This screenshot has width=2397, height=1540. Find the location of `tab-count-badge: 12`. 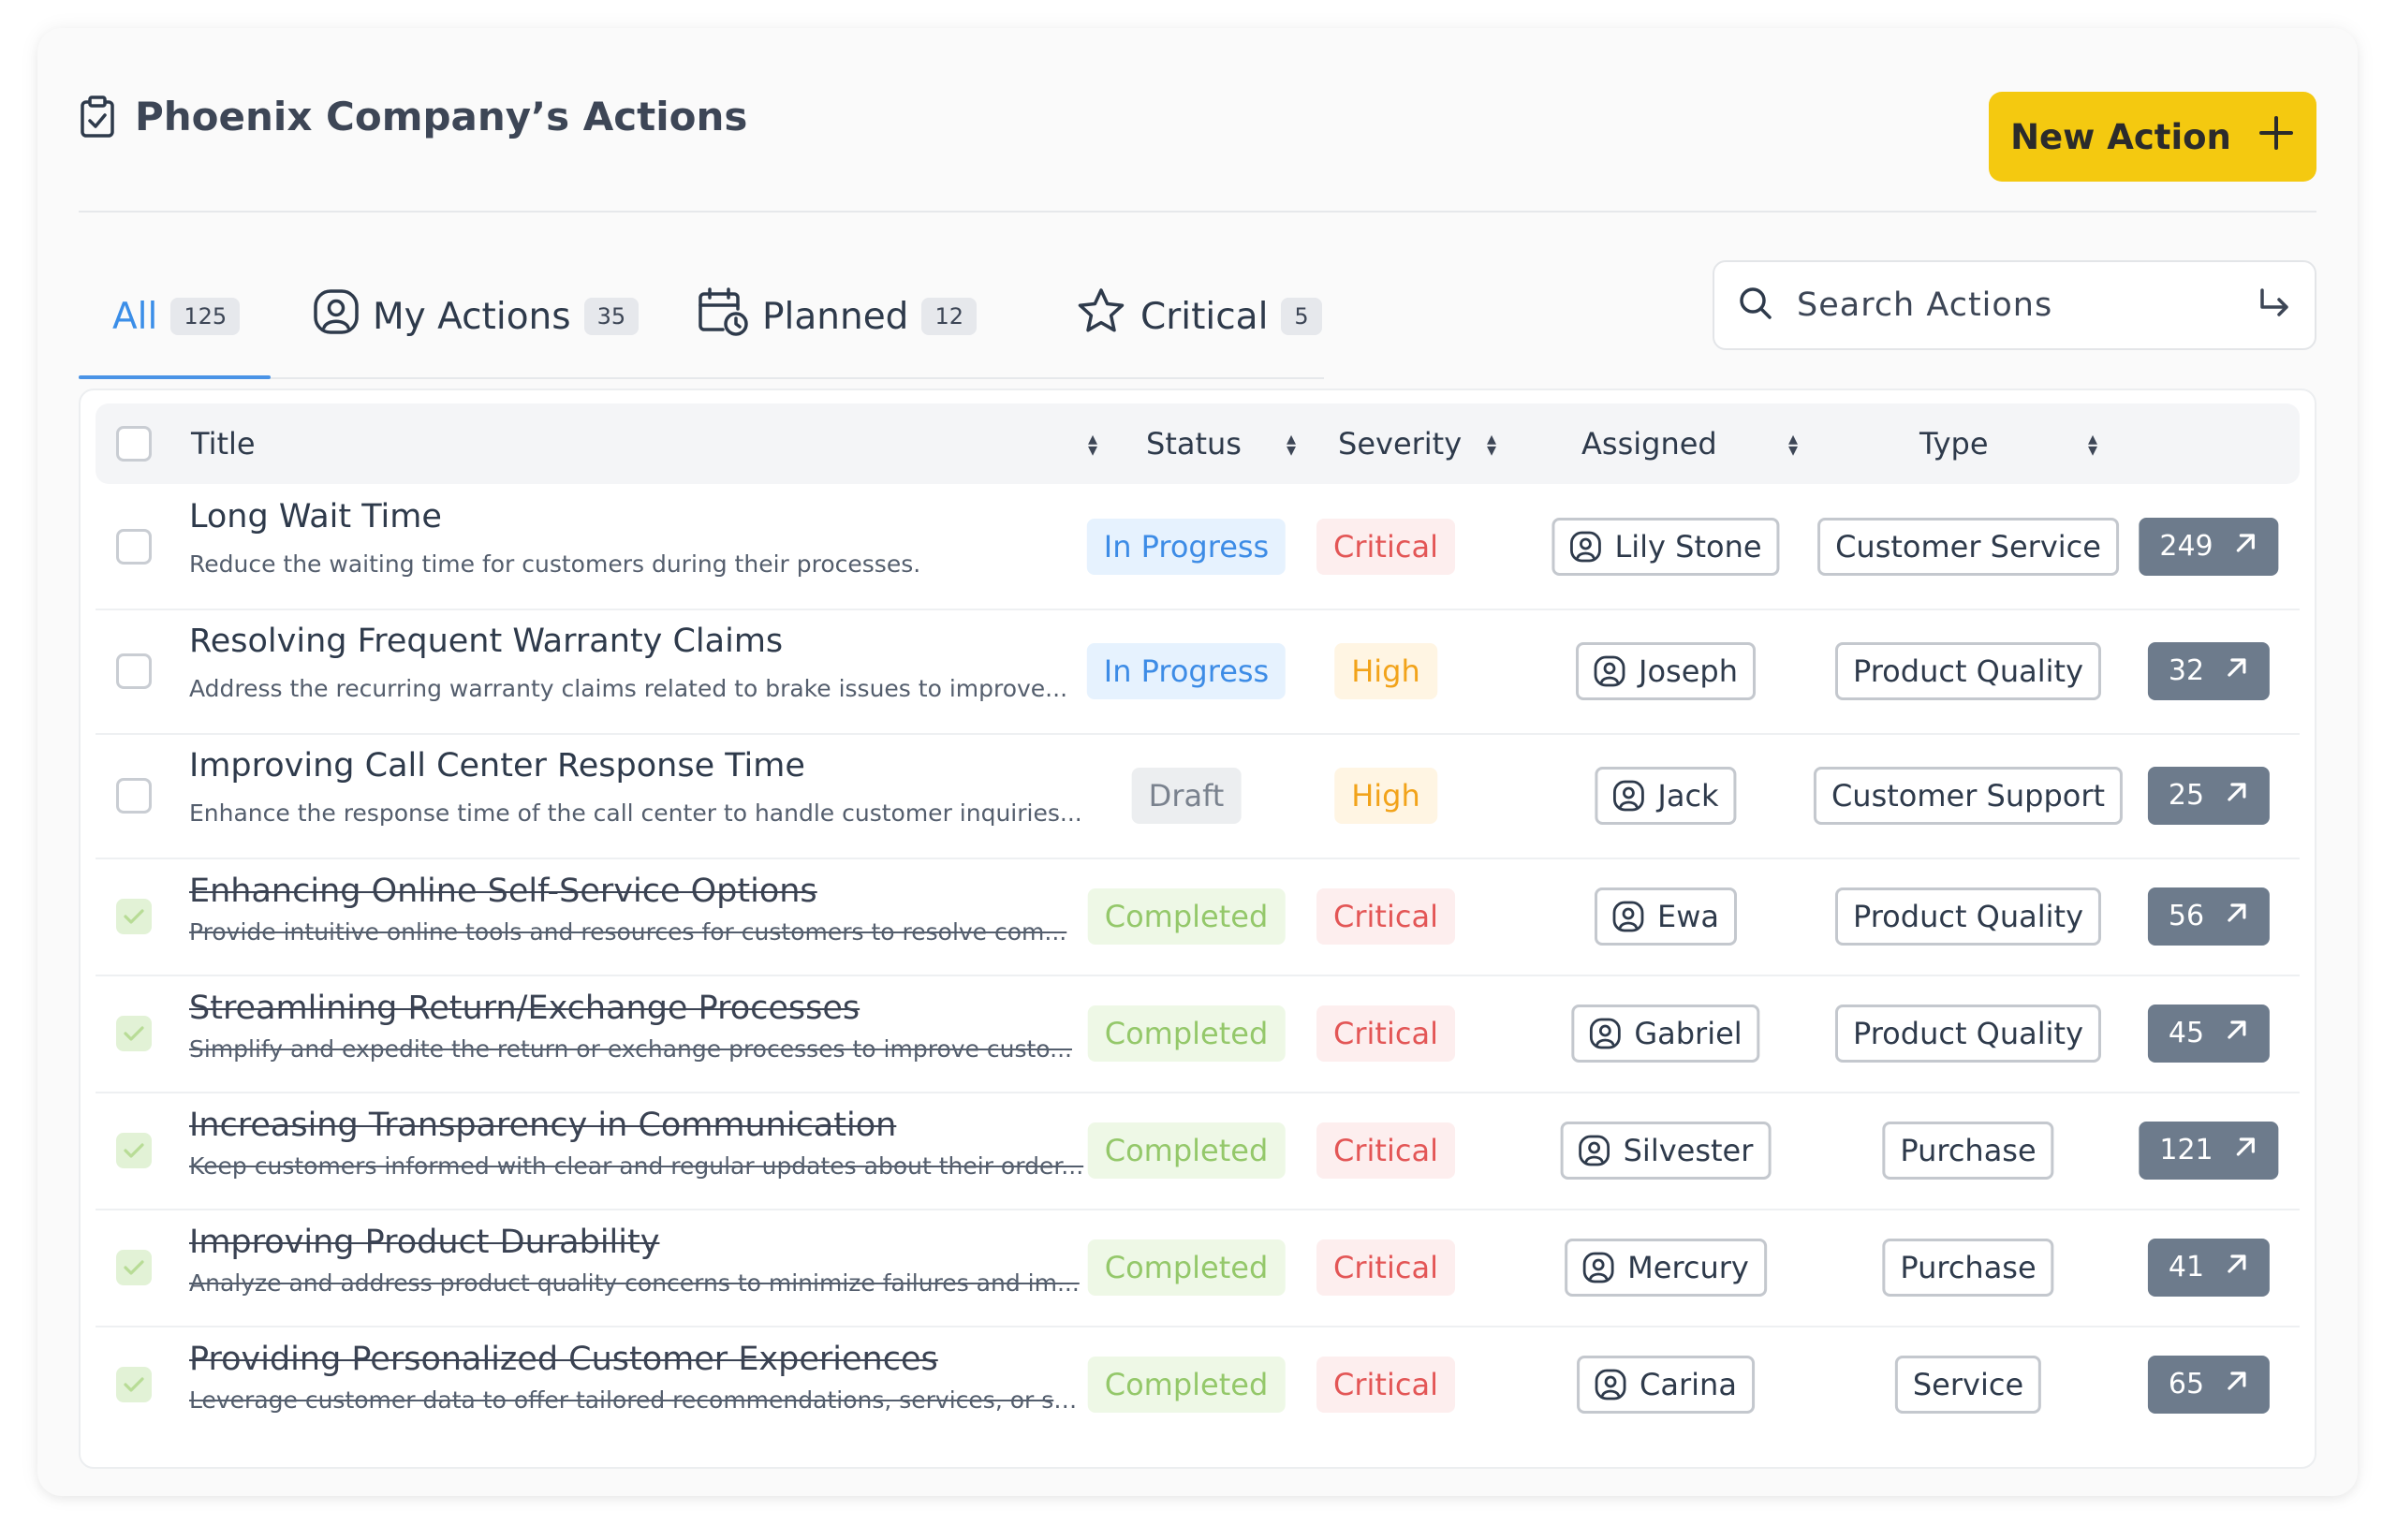

tab-count-badge: 12 is located at coordinates (949, 316).